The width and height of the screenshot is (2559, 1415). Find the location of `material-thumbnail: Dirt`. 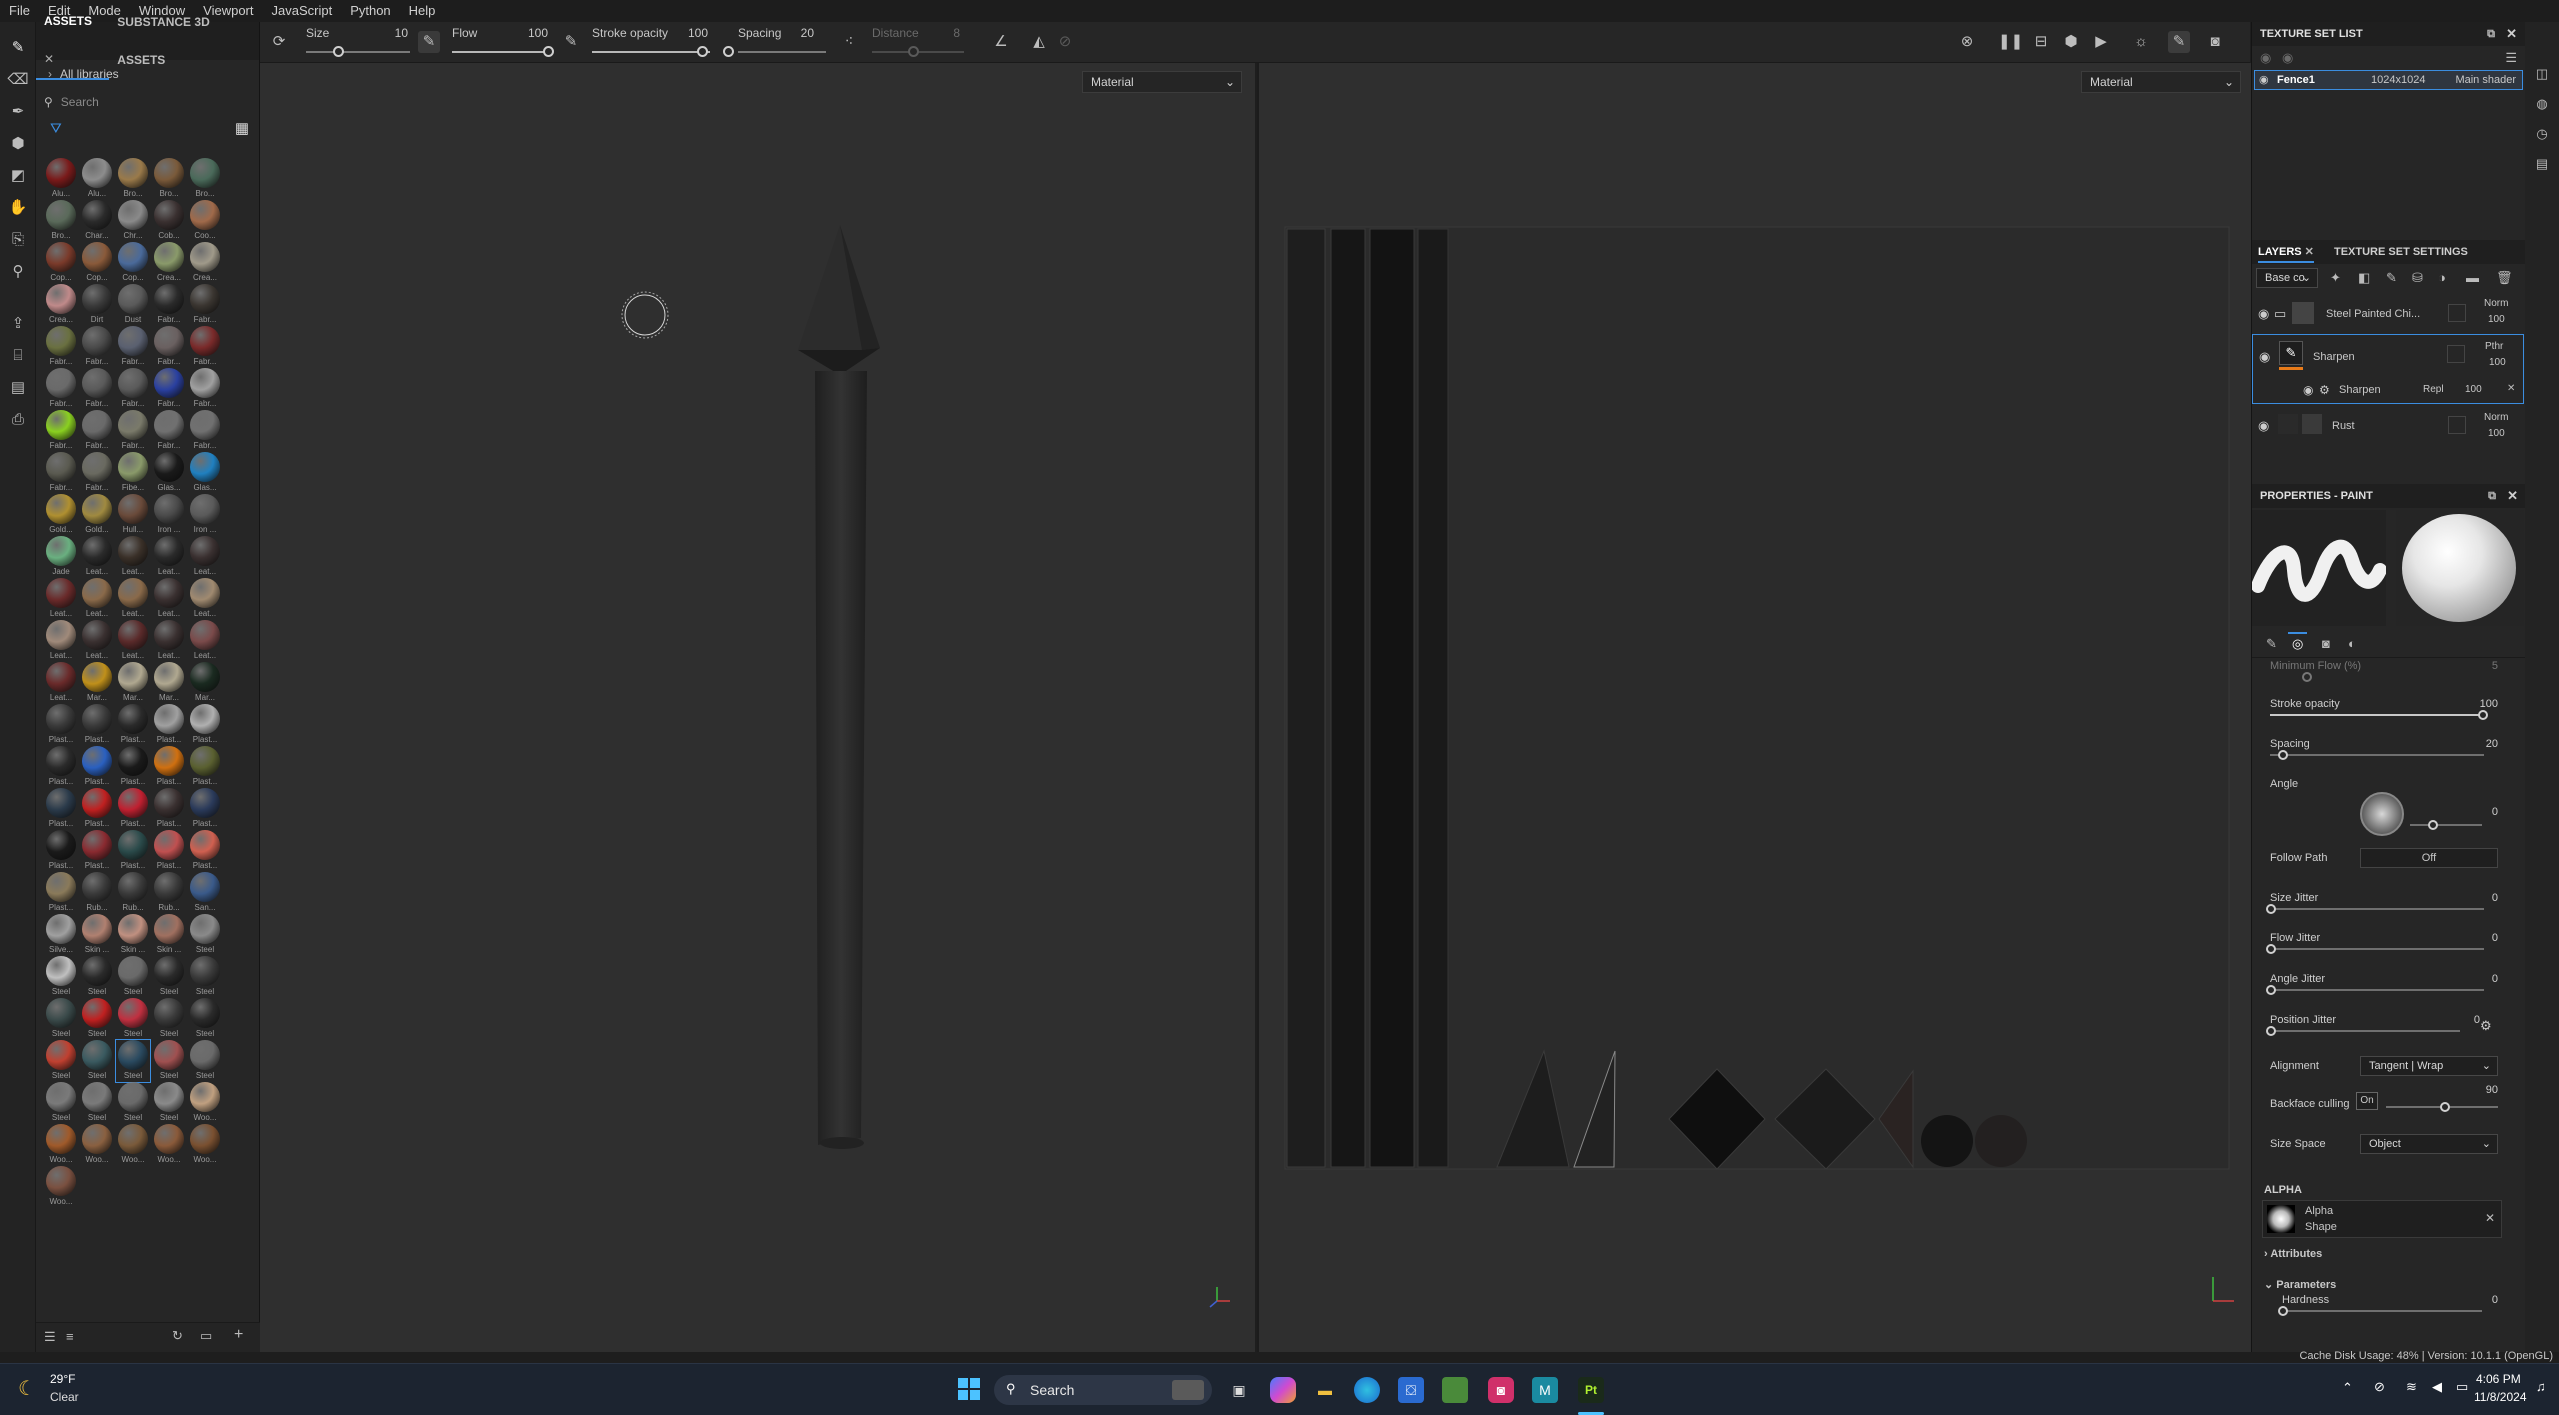

material-thumbnail: Dirt is located at coordinates (97, 305).